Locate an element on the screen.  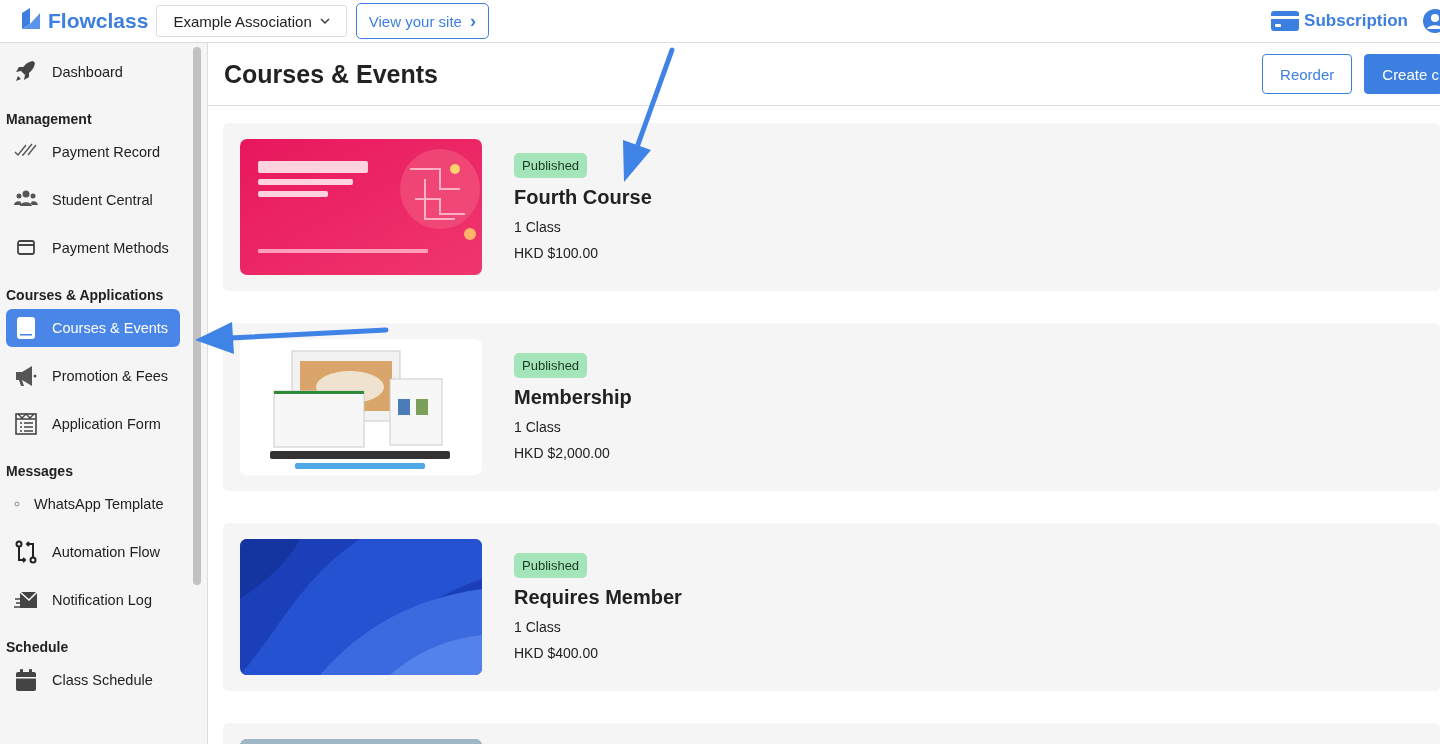
reorder-button: Reorder is located at coordinates (1307, 74).